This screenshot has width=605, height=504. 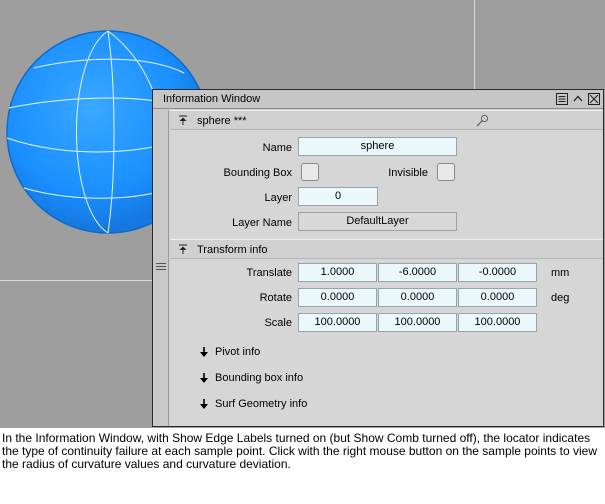 What do you see at coordinates (261, 404) in the screenshot?
I see `surf-geometry-info-label: Surf Geometry info` at bounding box center [261, 404].